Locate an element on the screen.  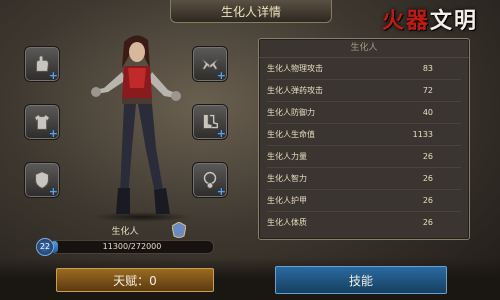
character-figure is located at coordinates (138, 128).